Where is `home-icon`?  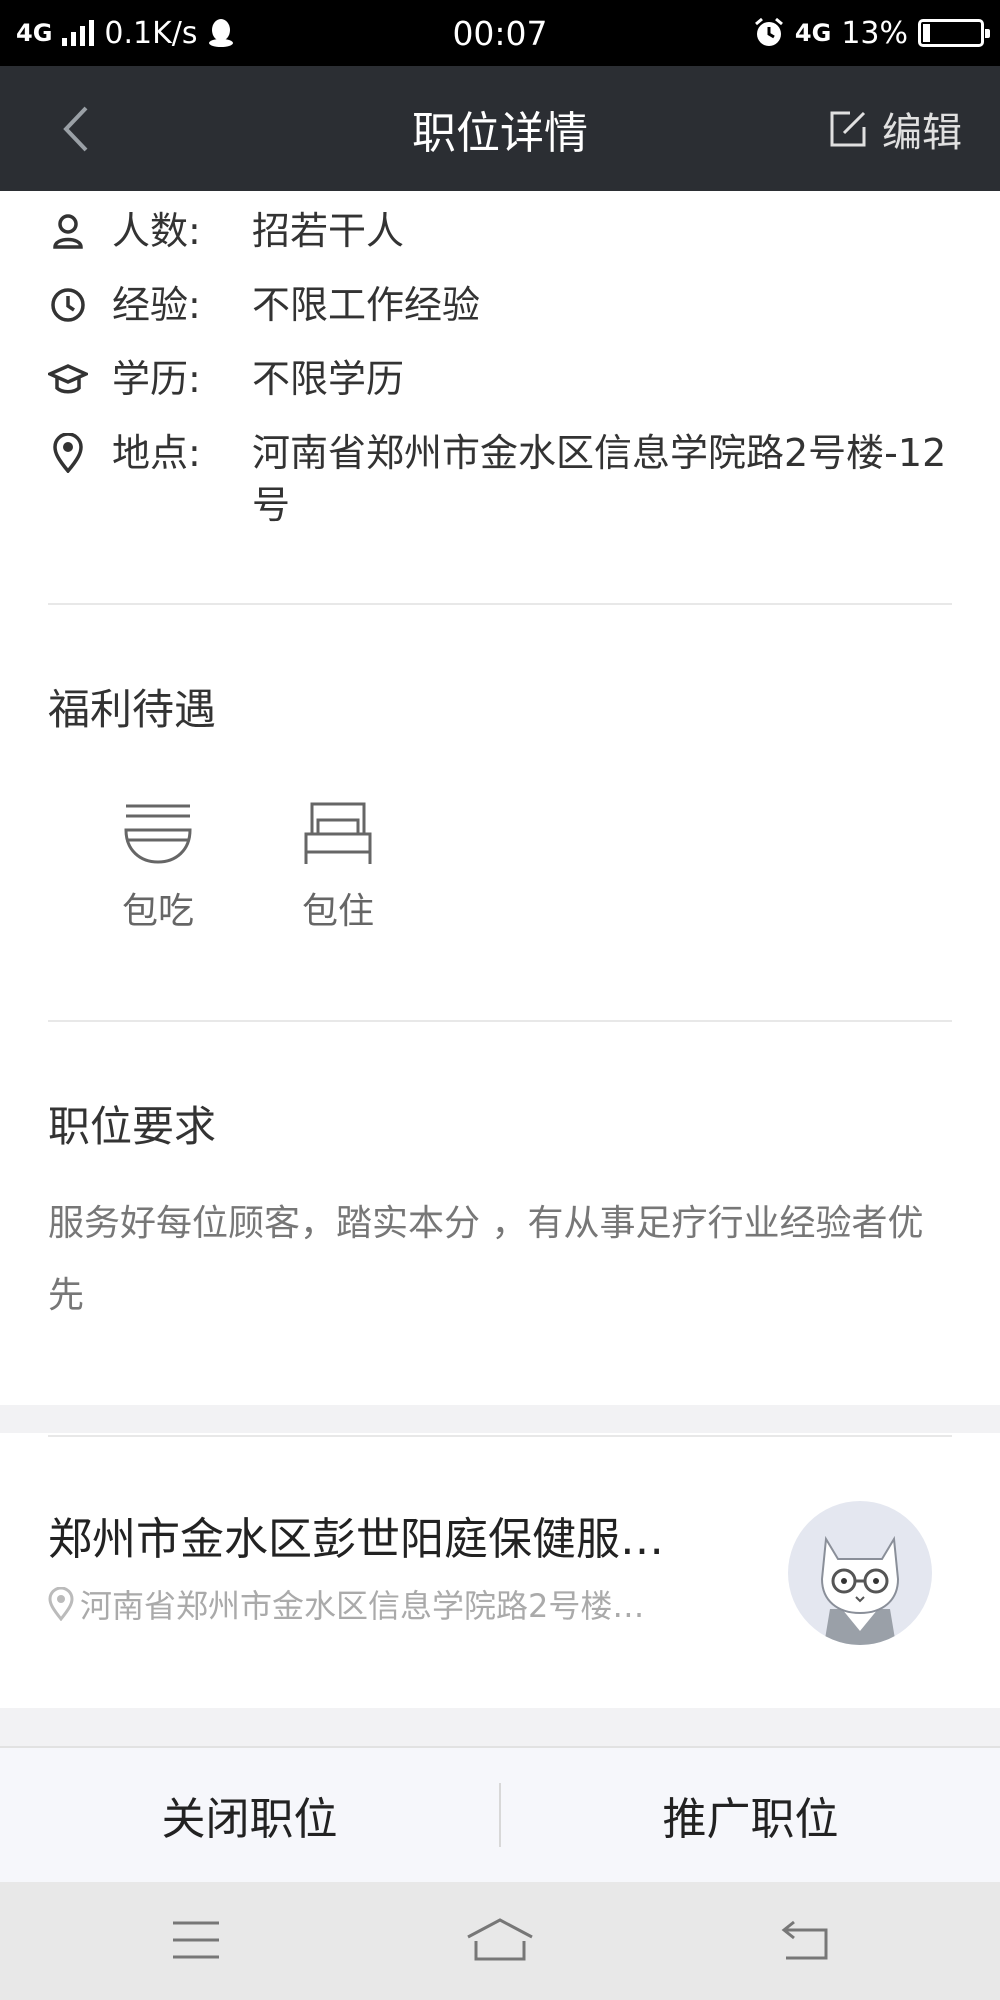 home-icon is located at coordinates (500, 1939).